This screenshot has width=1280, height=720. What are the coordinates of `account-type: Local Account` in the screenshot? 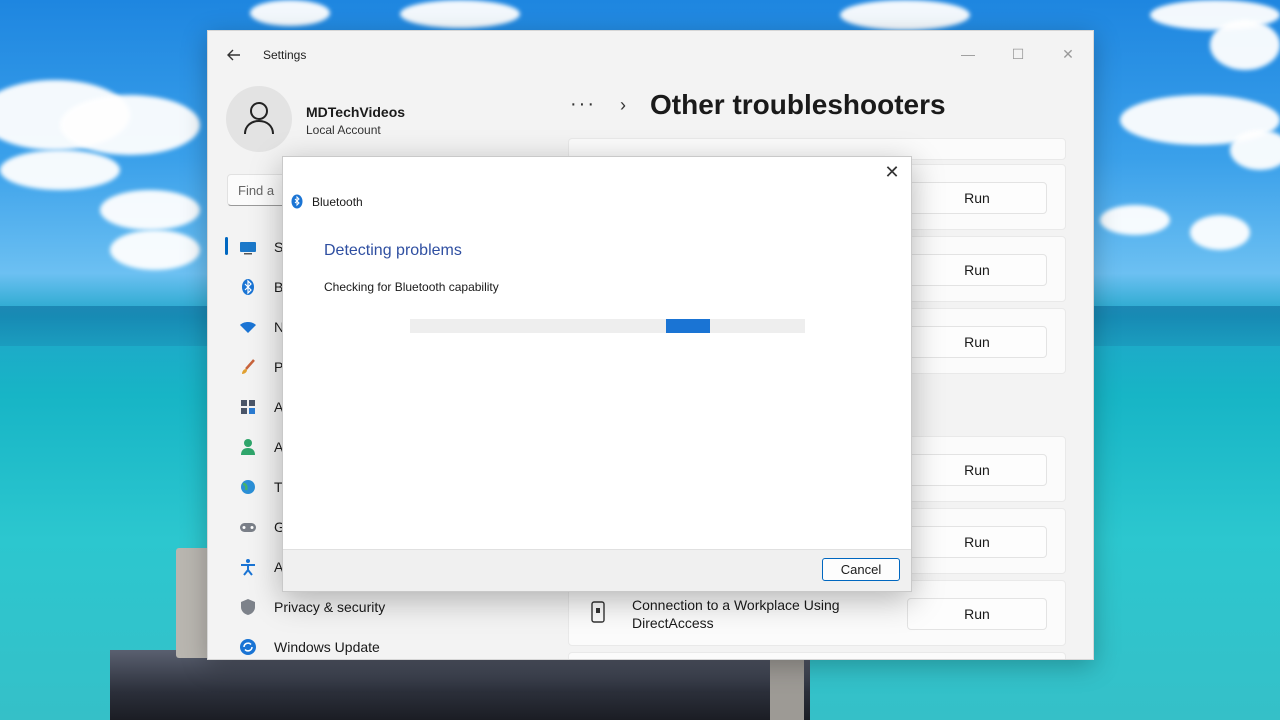 It's located at (343, 130).